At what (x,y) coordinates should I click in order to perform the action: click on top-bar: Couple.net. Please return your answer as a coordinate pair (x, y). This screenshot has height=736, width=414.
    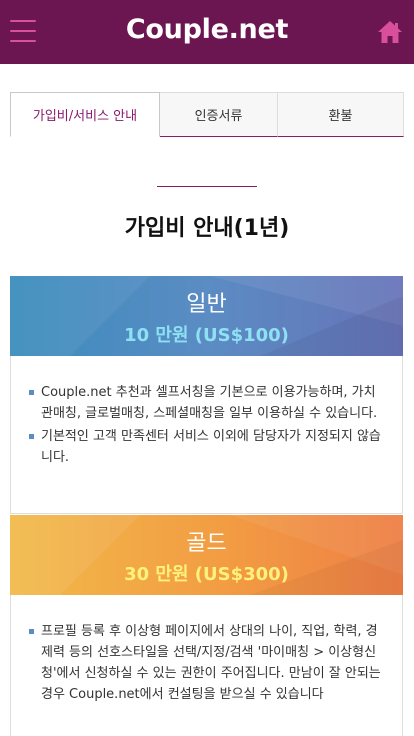
    Looking at the image, I should click on (207, 32).